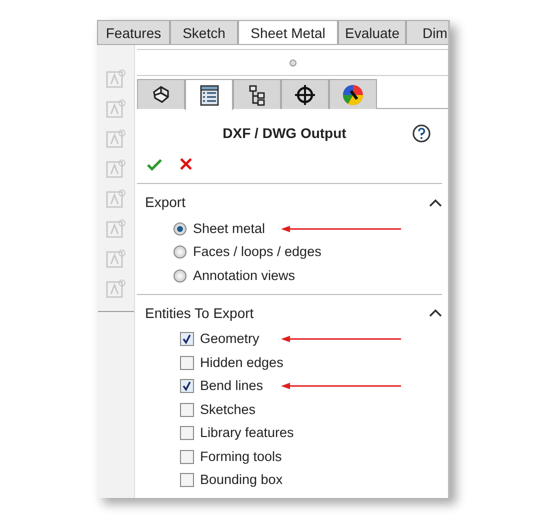 This screenshot has width=555, height=530. What do you see at coordinates (421, 133) in the screenshot?
I see `help-icon` at bounding box center [421, 133].